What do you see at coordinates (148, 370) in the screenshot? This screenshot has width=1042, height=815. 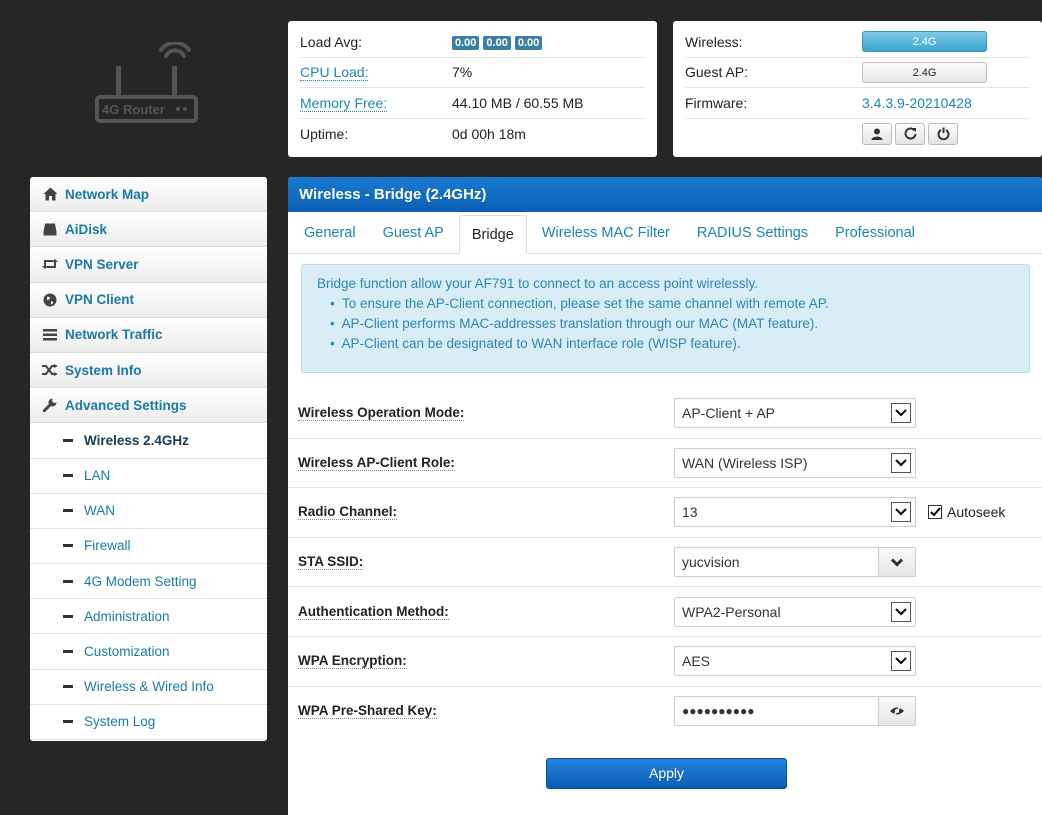 I see `sidebar-item-system-info: System Info` at bounding box center [148, 370].